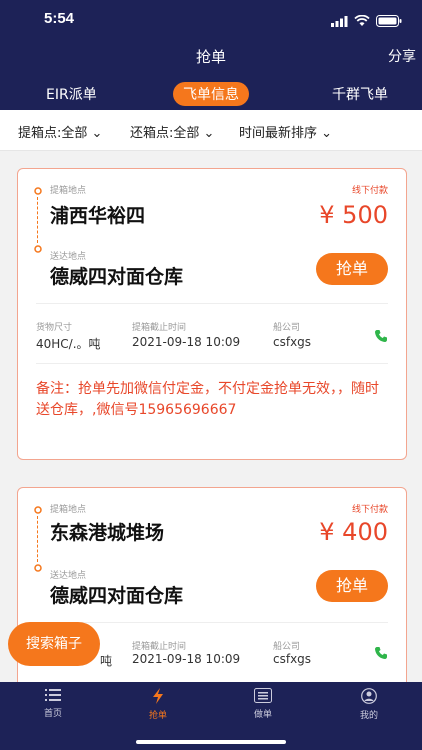 The width and height of the screenshot is (422, 750). Describe the element at coordinates (339, 21) in the screenshot. I see `signal-icon` at that location.